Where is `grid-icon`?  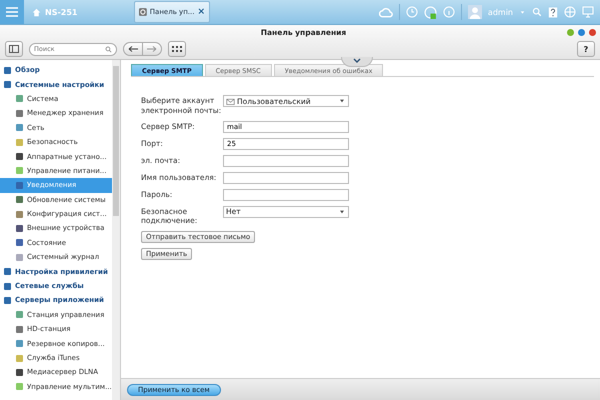
grid-icon is located at coordinates (177, 49).